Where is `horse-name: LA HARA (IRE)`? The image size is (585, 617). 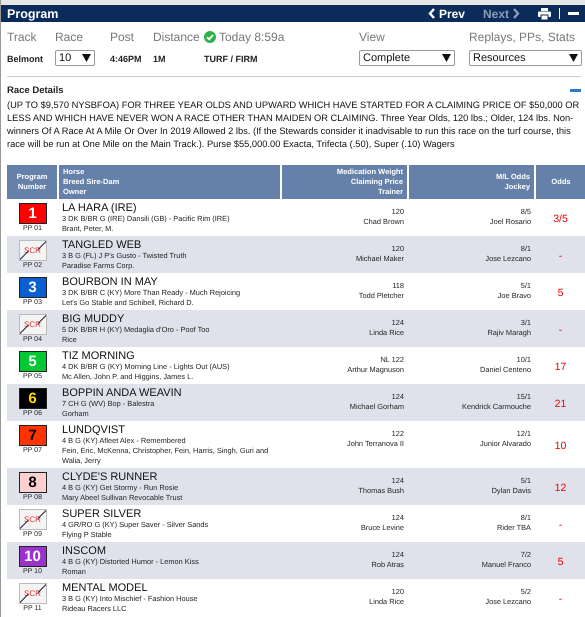 horse-name: LA HARA (IRE) is located at coordinates (169, 208).